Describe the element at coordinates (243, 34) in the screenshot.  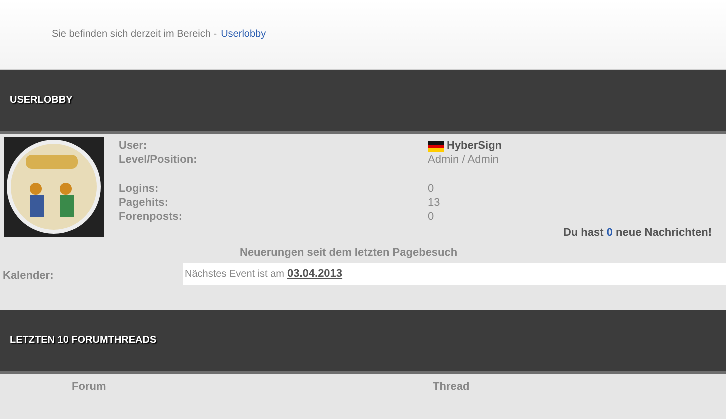
I see `breadcrumb-link: Userlobby` at that location.